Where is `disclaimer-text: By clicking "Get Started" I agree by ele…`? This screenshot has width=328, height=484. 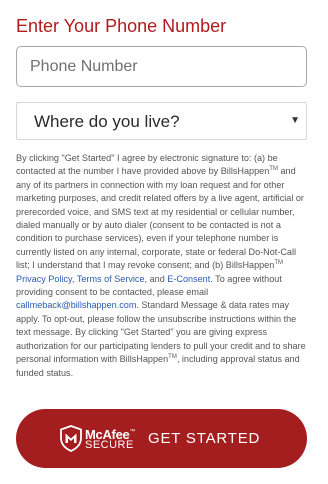
disclaimer-text: By clicking "Get Started" I agree by ele… is located at coordinates (147, 165).